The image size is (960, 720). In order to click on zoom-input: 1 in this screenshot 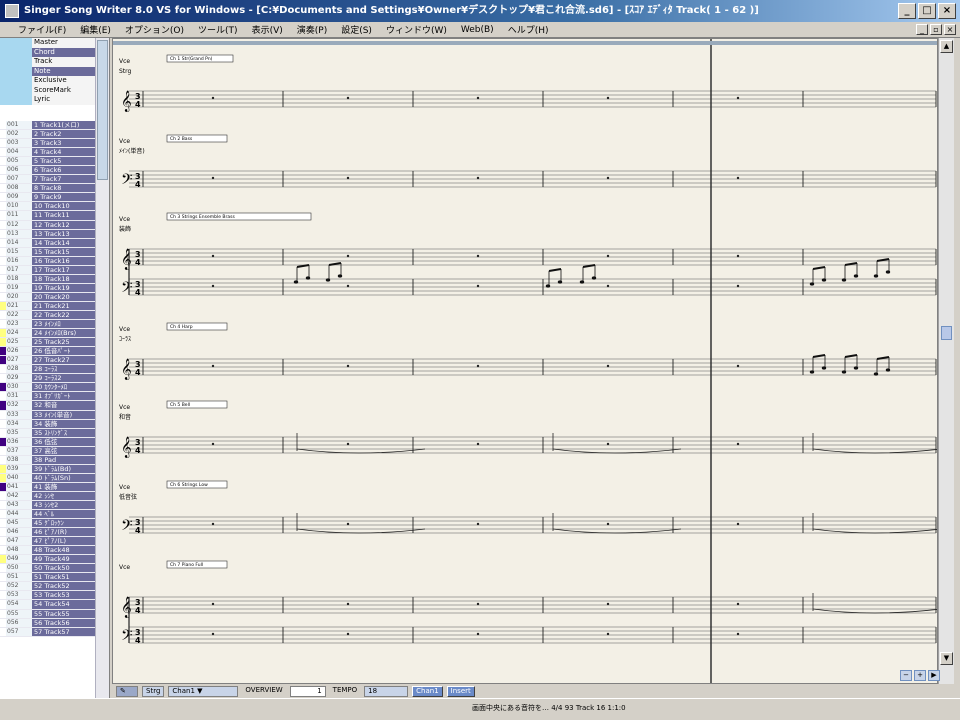, I will do `click(307, 691)`.